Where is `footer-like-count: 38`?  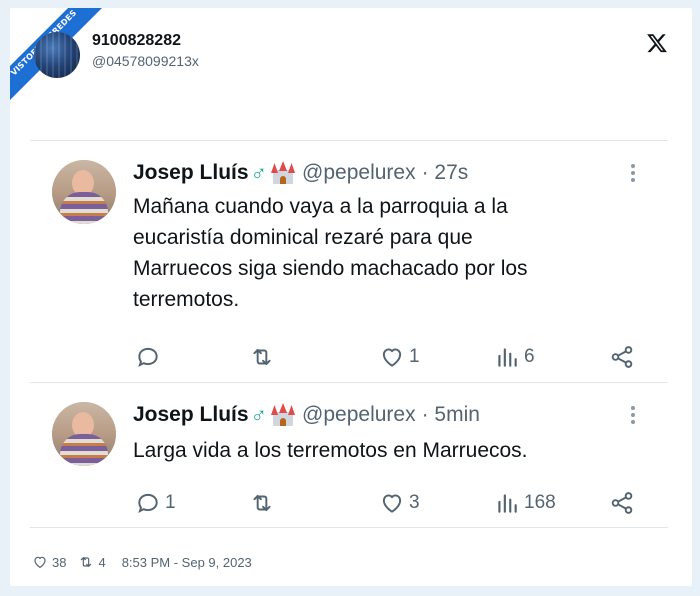
footer-like-count: 38 is located at coordinates (59, 562).